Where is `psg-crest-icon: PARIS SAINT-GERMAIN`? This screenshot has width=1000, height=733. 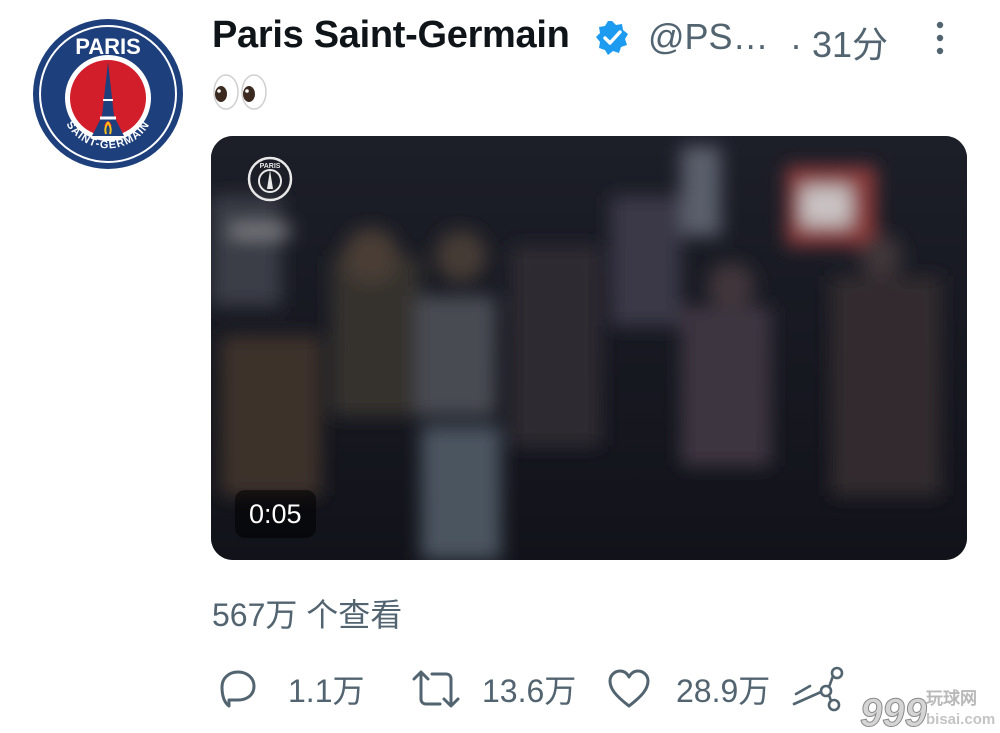 psg-crest-icon: PARIS SAINT-GERMAIN is located at coordinates (108, 94).